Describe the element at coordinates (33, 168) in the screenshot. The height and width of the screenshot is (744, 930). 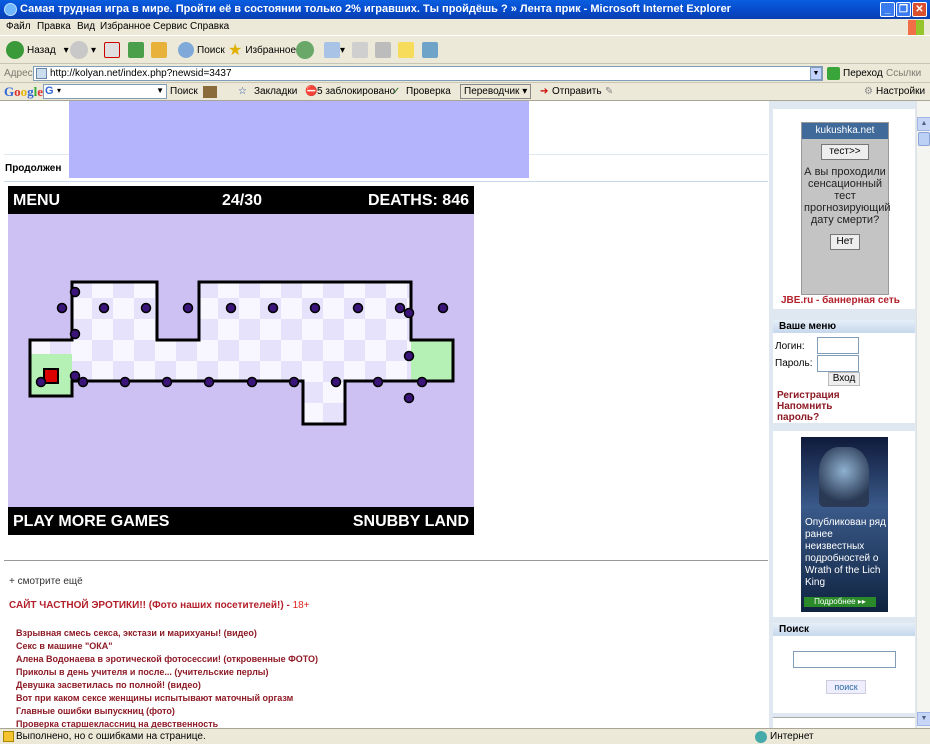
I see `continue-tab: Продолжен` at that location.